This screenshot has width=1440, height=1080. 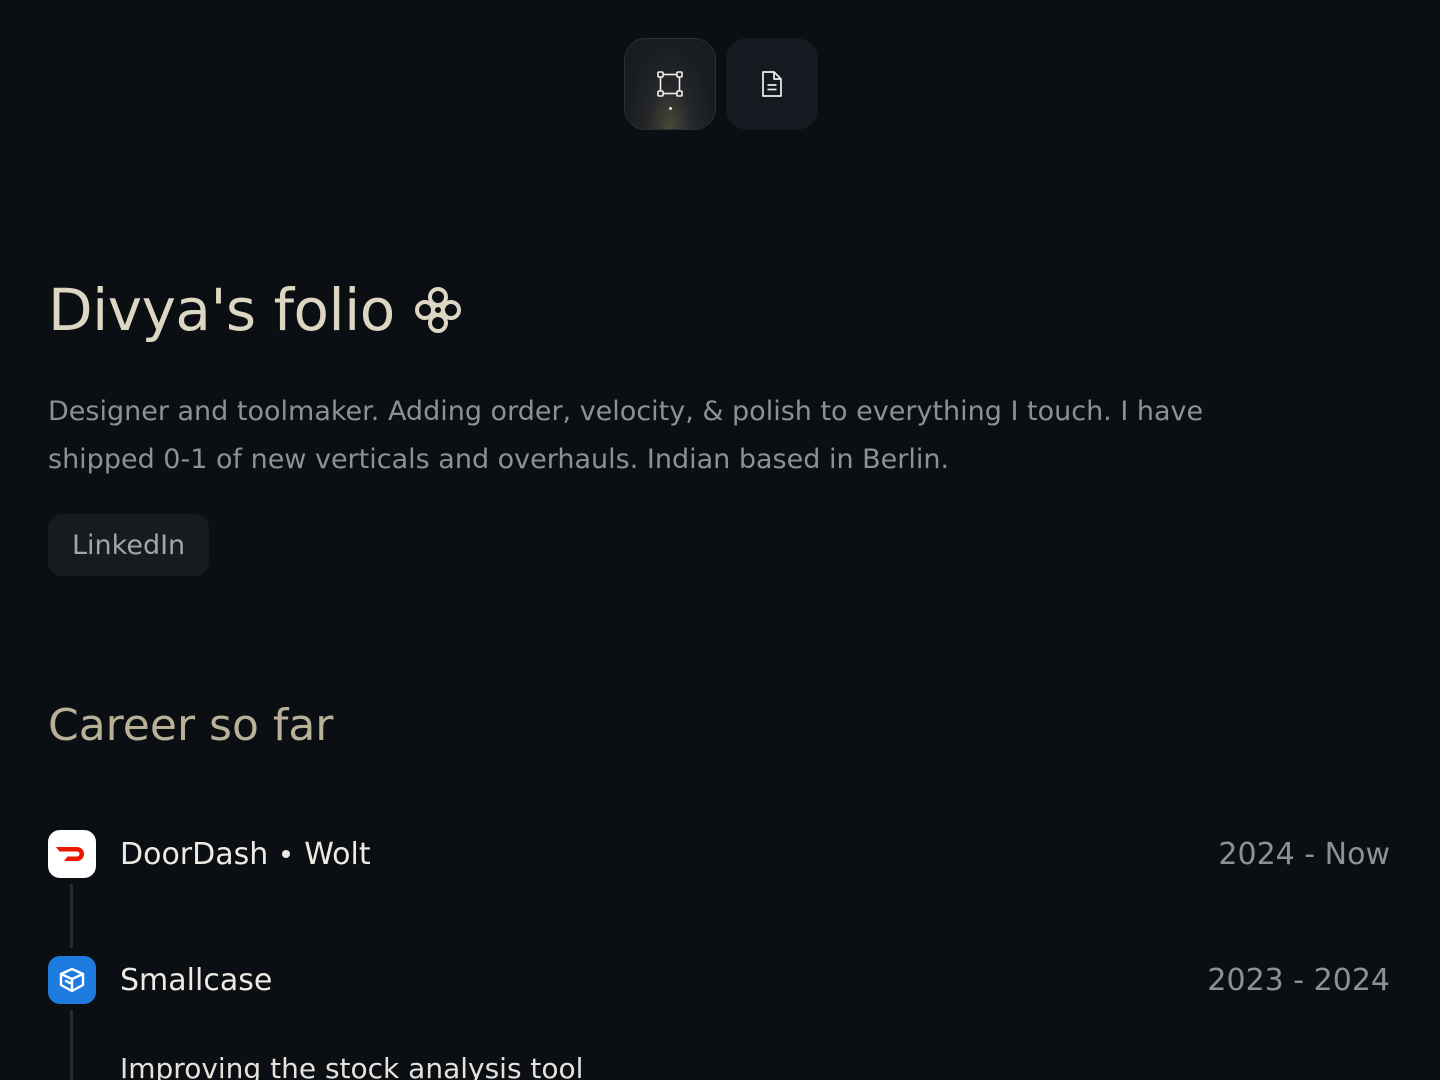 What do you see at coordinates (72, 980) in the screenshot?
I see `smallcase-logo-icon` at bounding box center [72, 980].